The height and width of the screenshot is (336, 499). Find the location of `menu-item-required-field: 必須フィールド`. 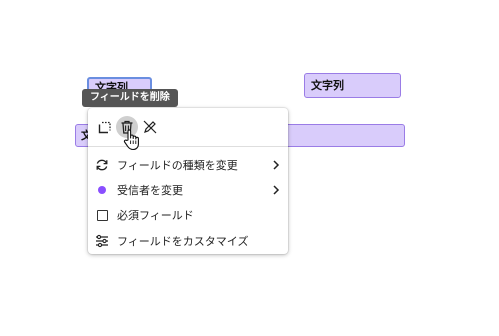

menu-item-required-field: 必須フィールド is located at coordinates (188, 215).